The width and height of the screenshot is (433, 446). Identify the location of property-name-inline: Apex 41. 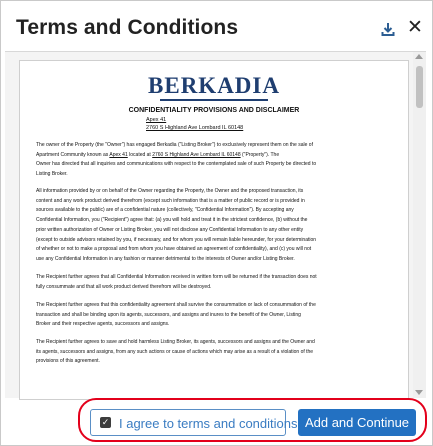
(118, 154).